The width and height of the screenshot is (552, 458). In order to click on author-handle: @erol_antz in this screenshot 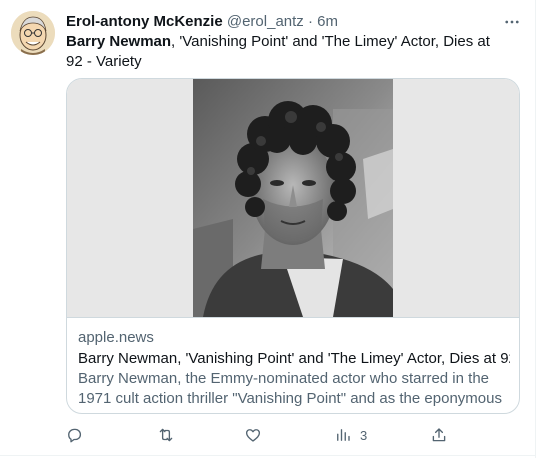, I will do `click(265, 21)`.